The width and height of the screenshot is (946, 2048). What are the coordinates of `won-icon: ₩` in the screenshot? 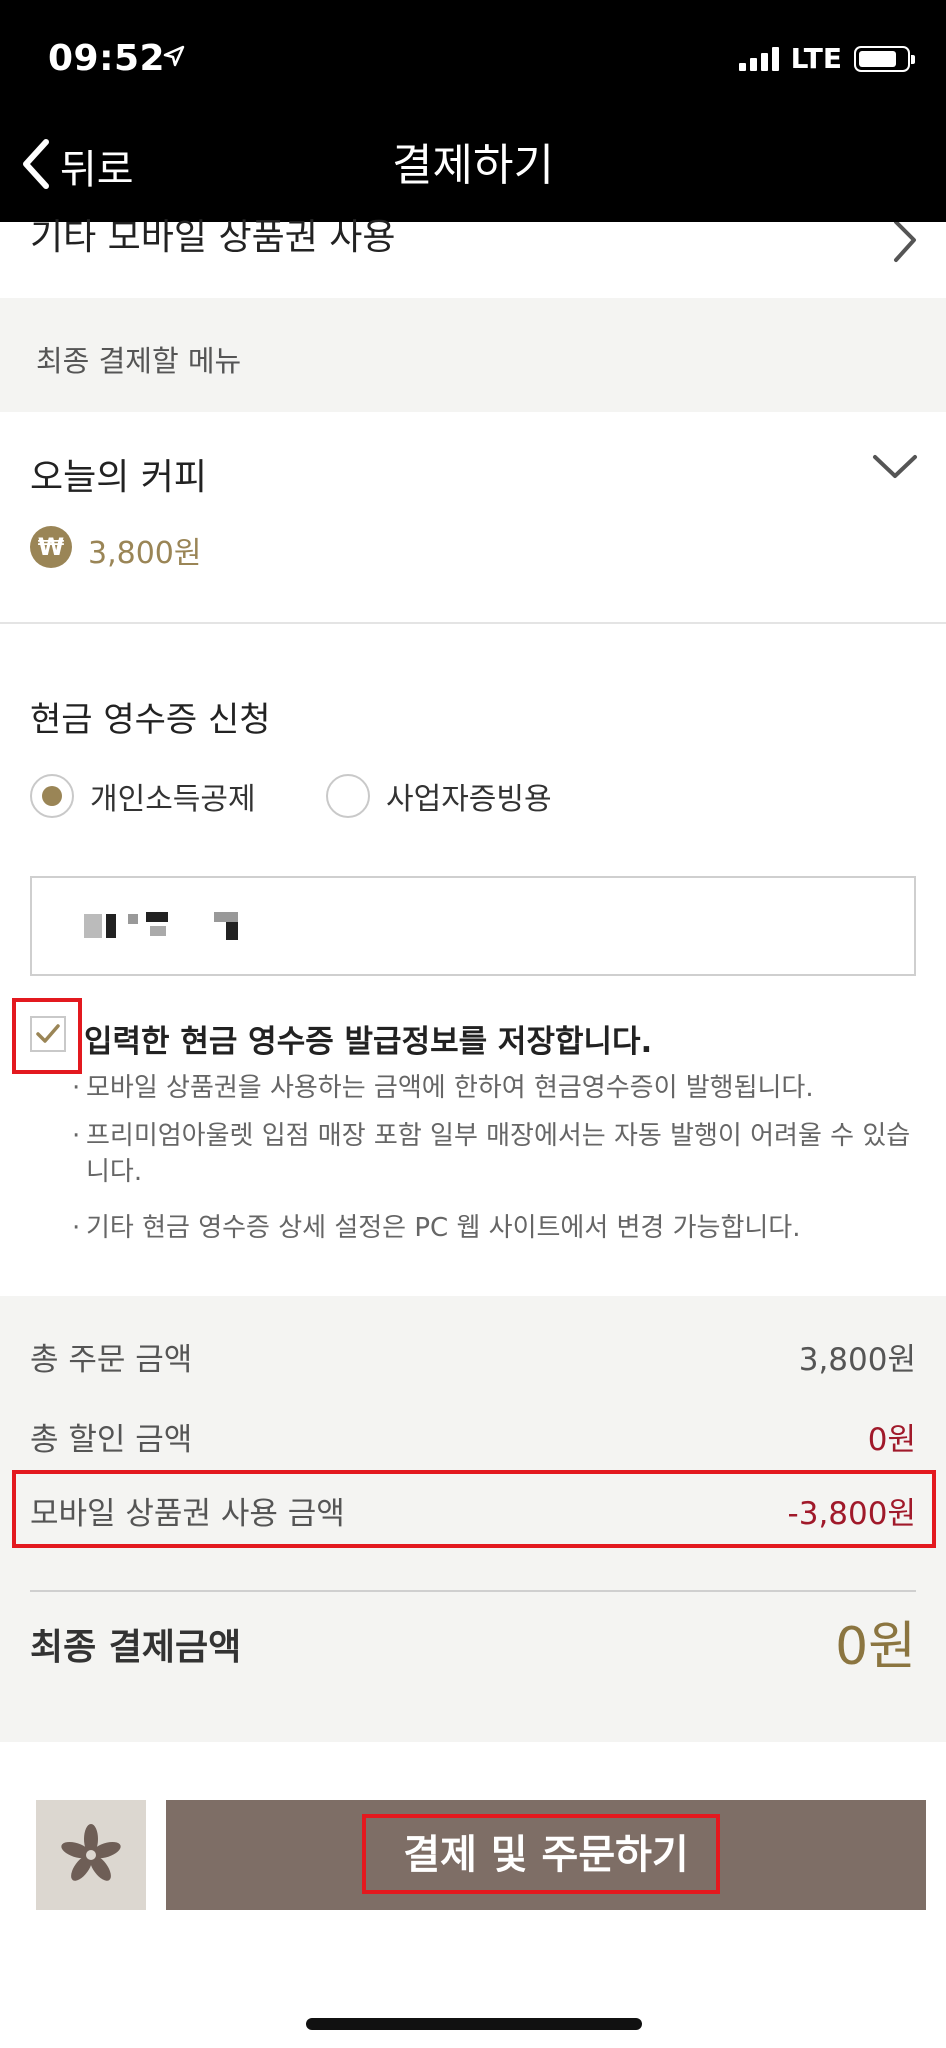 It's located at (51, 547).